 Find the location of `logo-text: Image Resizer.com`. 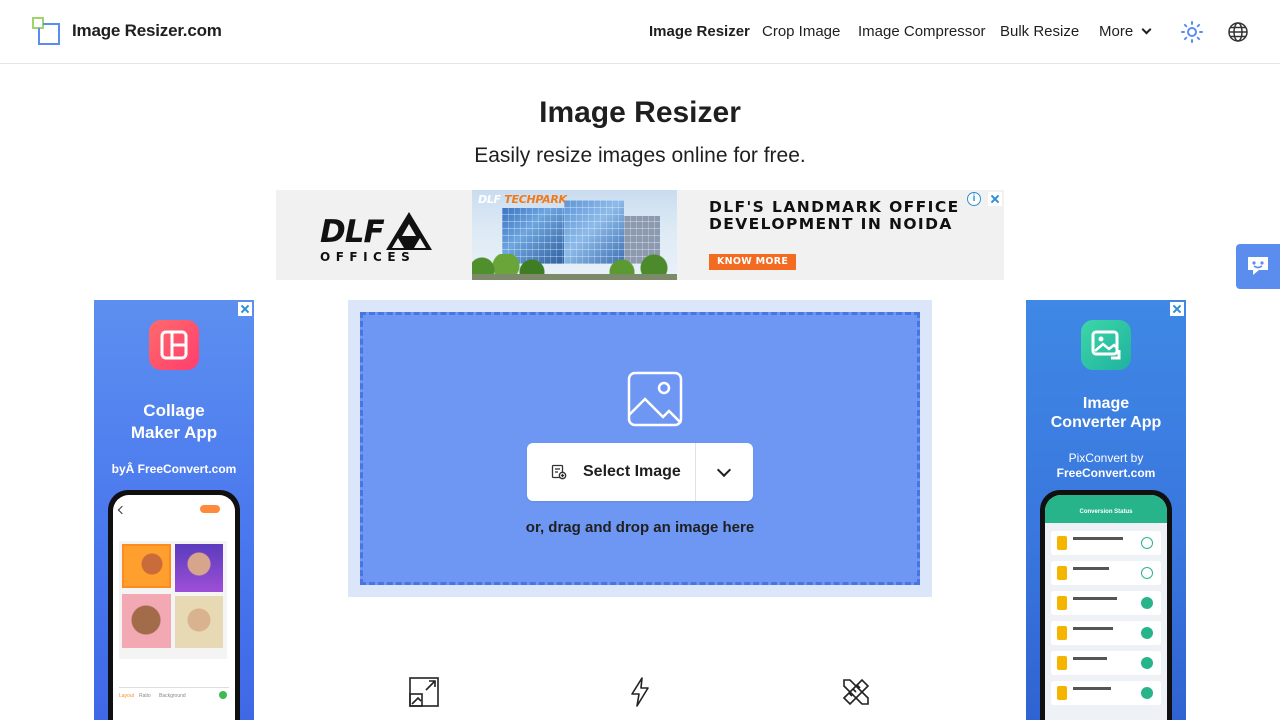

logo-text: Image Resizer.com is located at coordinates (147, 30).